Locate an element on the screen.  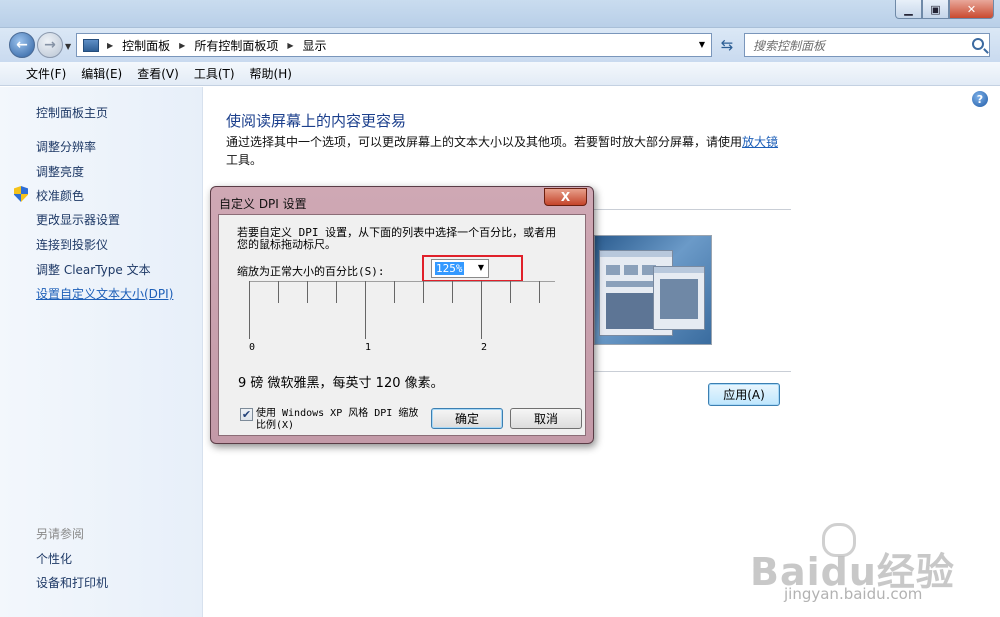
menu-help: 帮助(H) is located at coordinates (271, 73).